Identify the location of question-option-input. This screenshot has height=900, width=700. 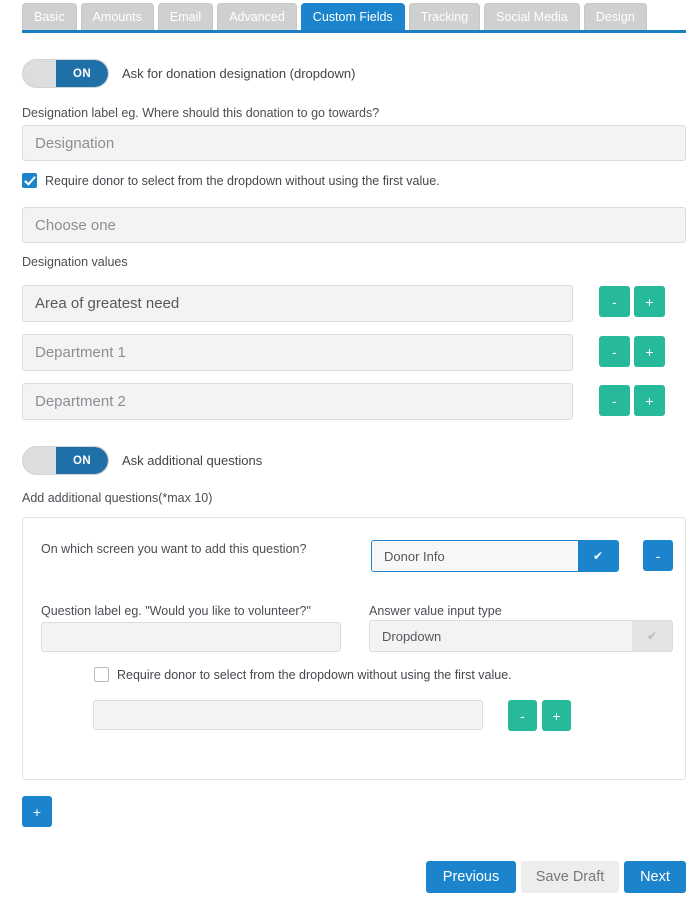
(288, 715).